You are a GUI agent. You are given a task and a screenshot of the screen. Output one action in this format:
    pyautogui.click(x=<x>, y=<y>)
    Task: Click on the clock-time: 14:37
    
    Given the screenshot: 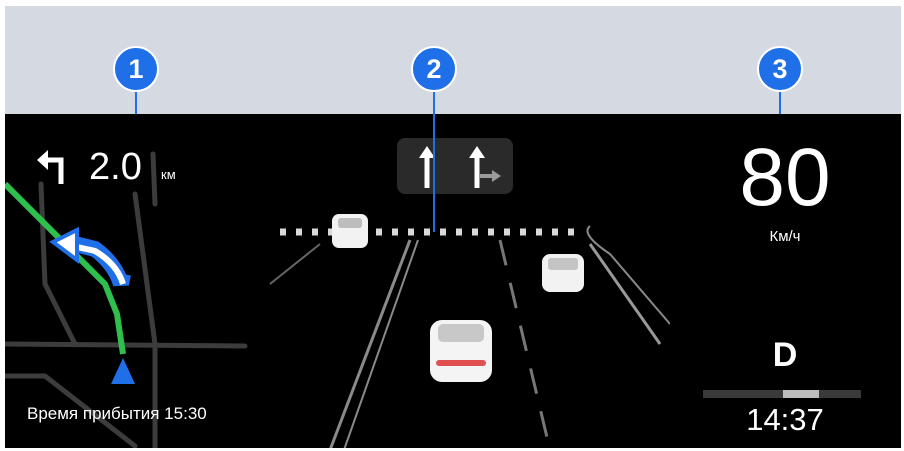 What is the action you would take?
    pyautogui.click(x=785, y=419)
    